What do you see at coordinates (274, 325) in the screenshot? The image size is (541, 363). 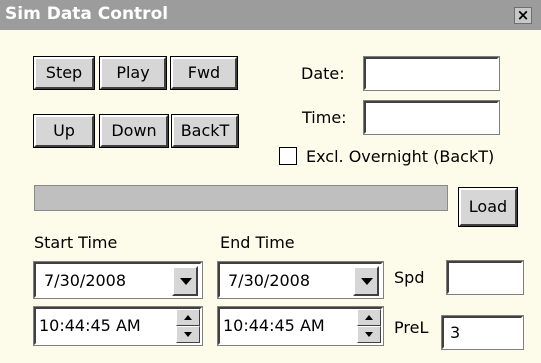 I see `end-time-value: 10:44:45 AM` at bounding box center [274, 325].